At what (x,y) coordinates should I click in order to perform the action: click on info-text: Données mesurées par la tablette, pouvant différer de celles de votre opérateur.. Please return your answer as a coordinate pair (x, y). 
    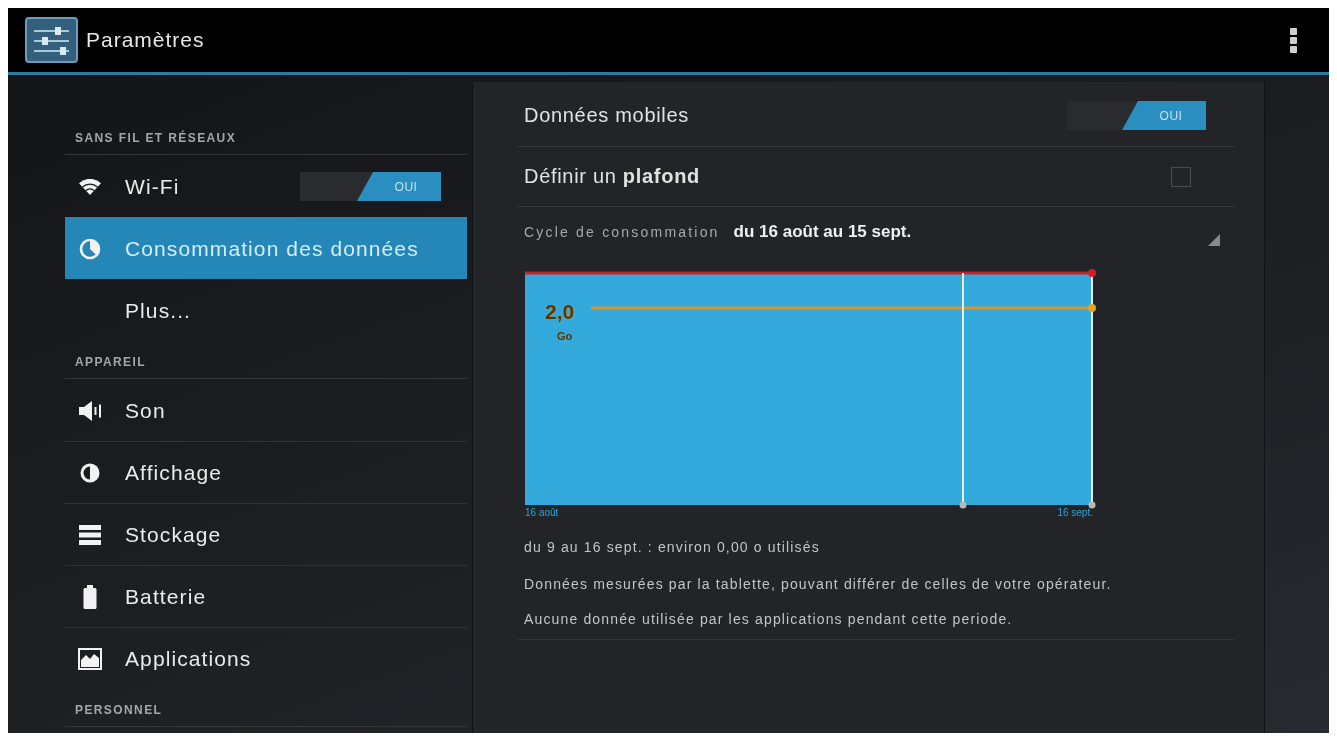
    Looking at the image, I should click on (818, 584).